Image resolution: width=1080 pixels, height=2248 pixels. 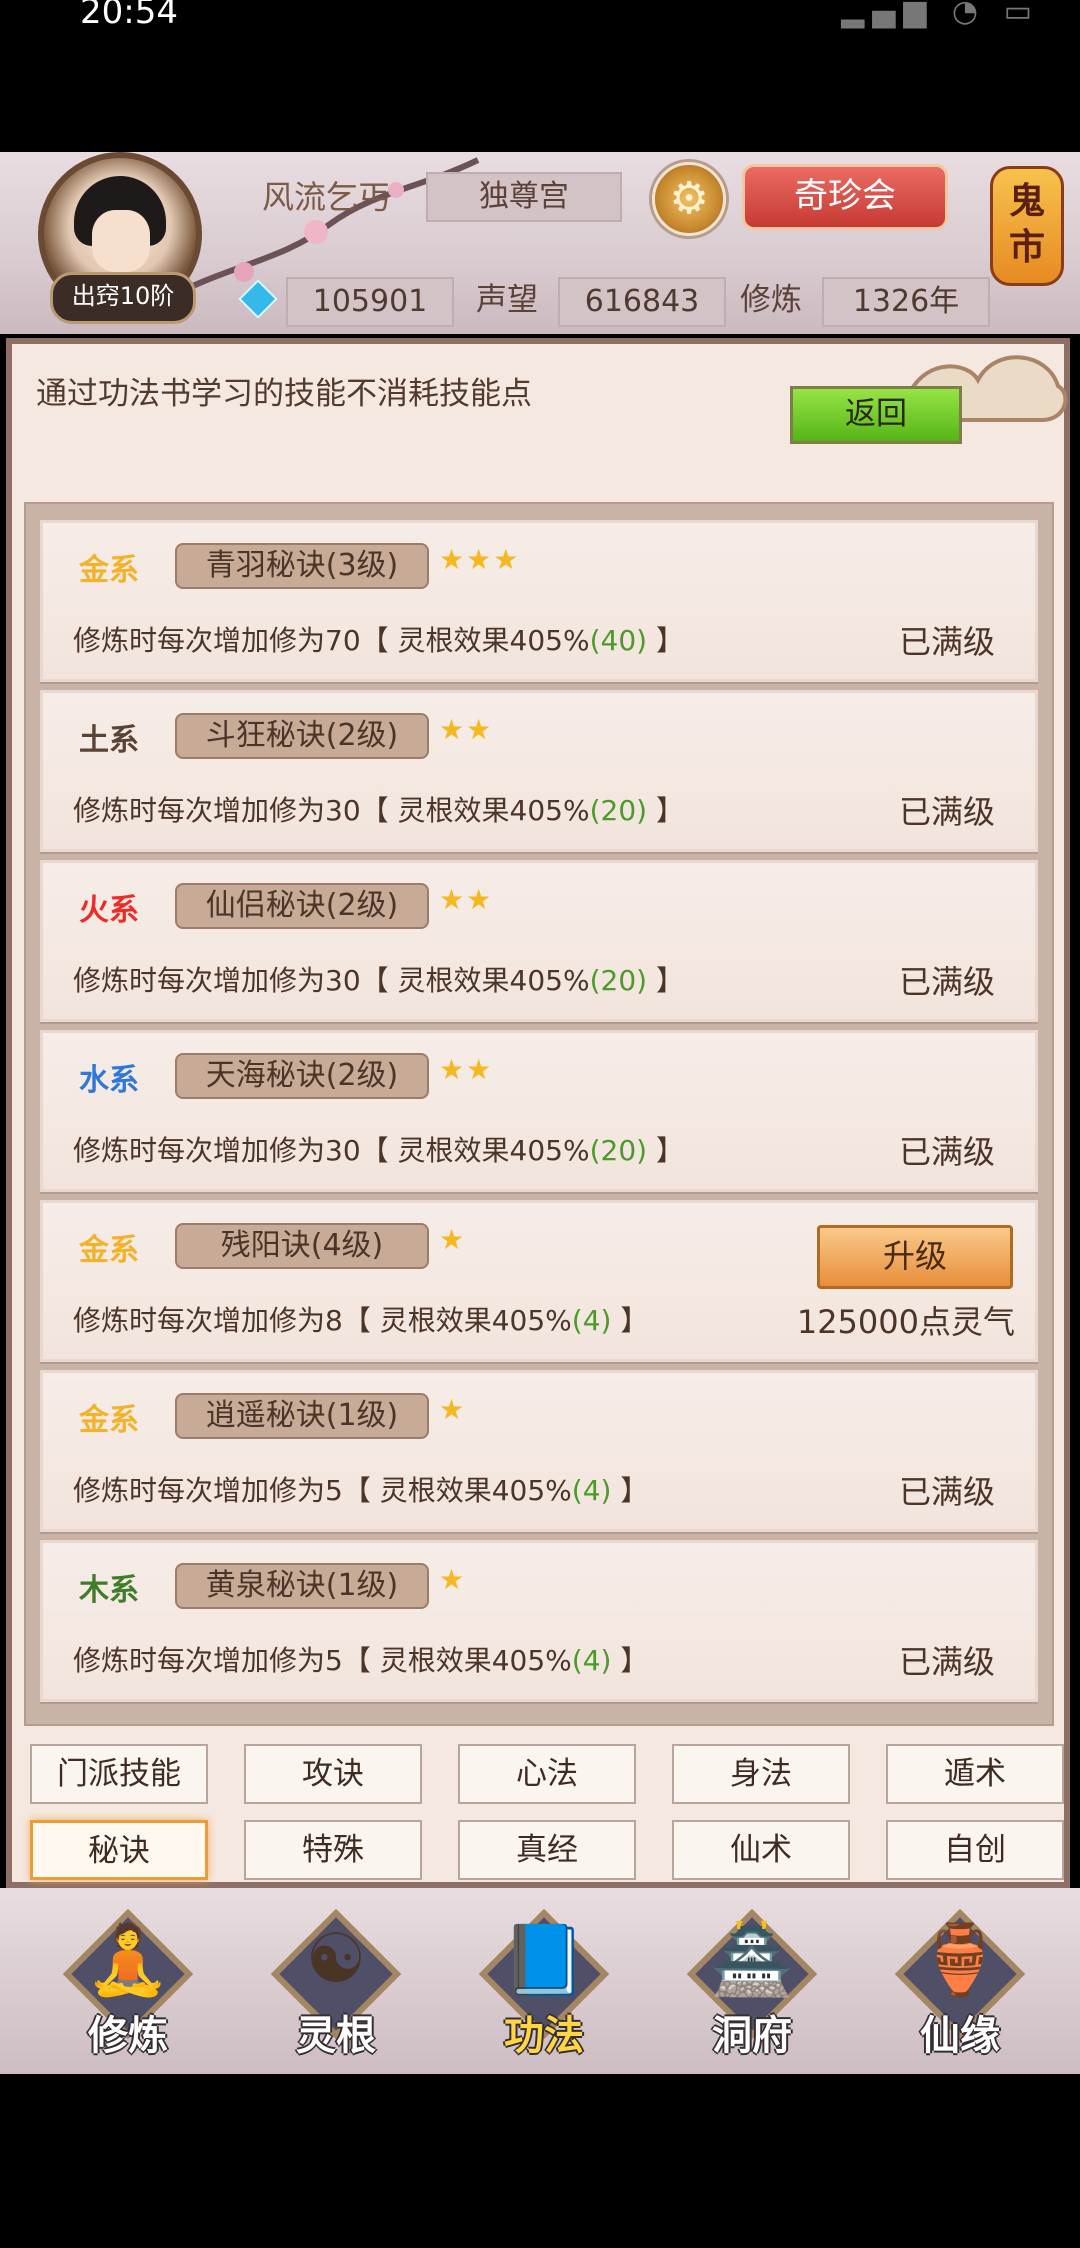 I want to click on panel-tip: 通过功法书学习的技能不消耗技能点, so click(x=284, y=394).